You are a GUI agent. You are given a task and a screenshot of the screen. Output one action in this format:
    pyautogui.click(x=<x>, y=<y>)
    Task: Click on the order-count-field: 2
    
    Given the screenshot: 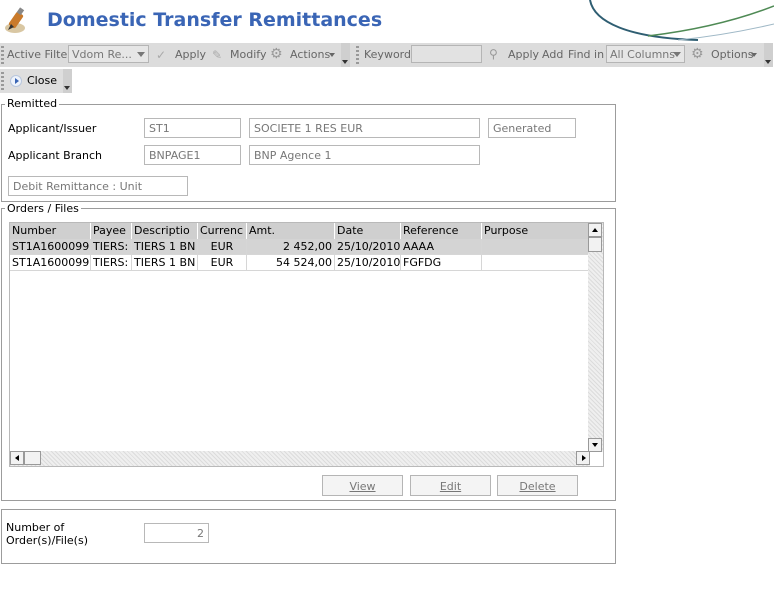 What is the action you would take?
    pyautogui.click(x=176, y=533)
    